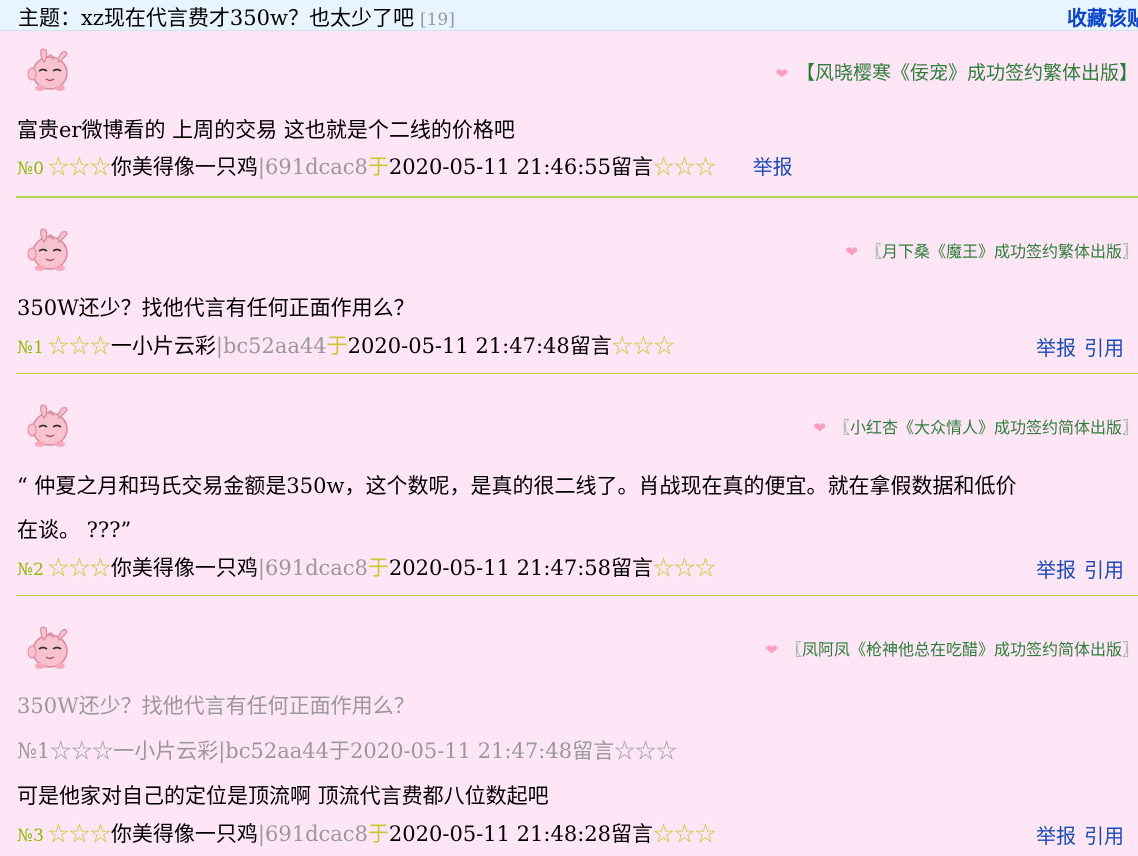  I want to click on post-content: 350W还少？找他代言有任何正面作用么？, so click(216, 308).